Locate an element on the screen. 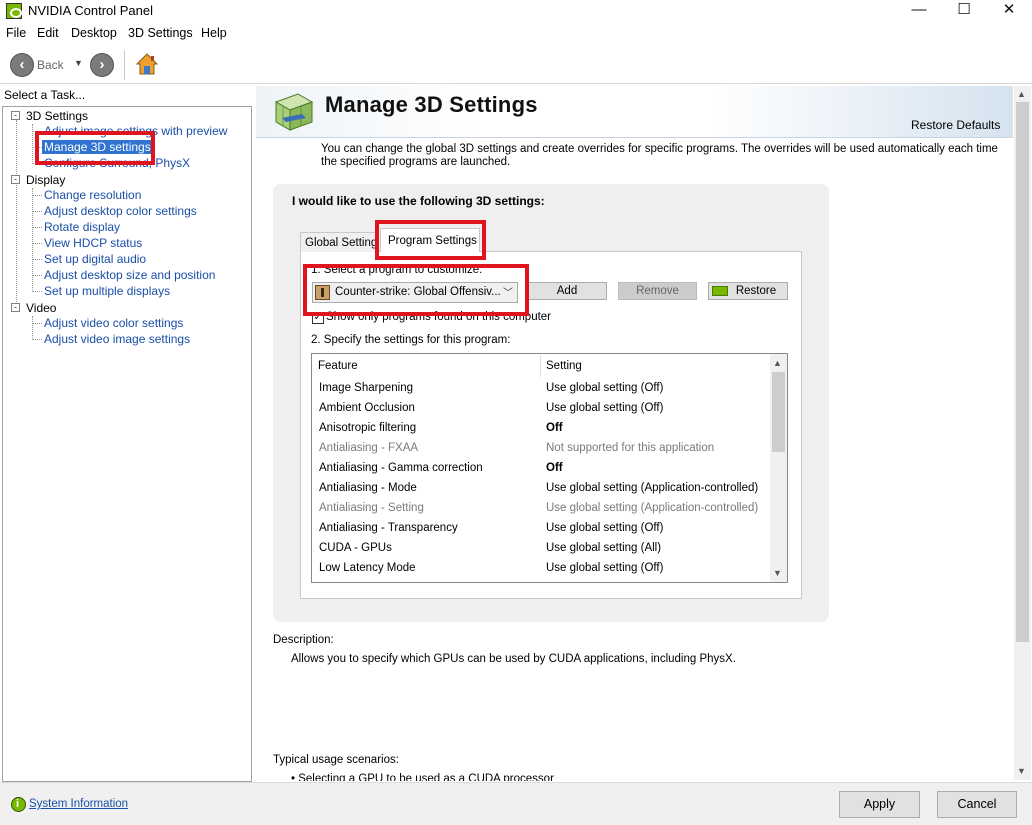  restore-defaults-link: Restore Defaults is located at coordinates (955, 125).